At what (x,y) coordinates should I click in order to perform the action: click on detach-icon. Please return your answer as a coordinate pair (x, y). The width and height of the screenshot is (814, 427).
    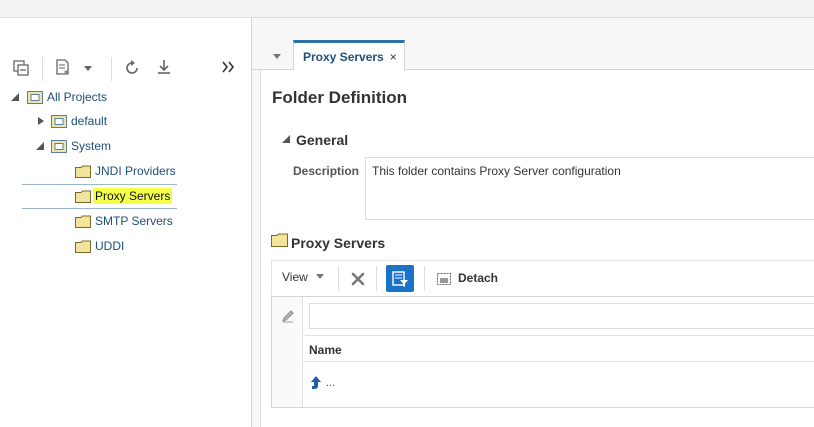
    Looking at the image, I should click on (444, 279).